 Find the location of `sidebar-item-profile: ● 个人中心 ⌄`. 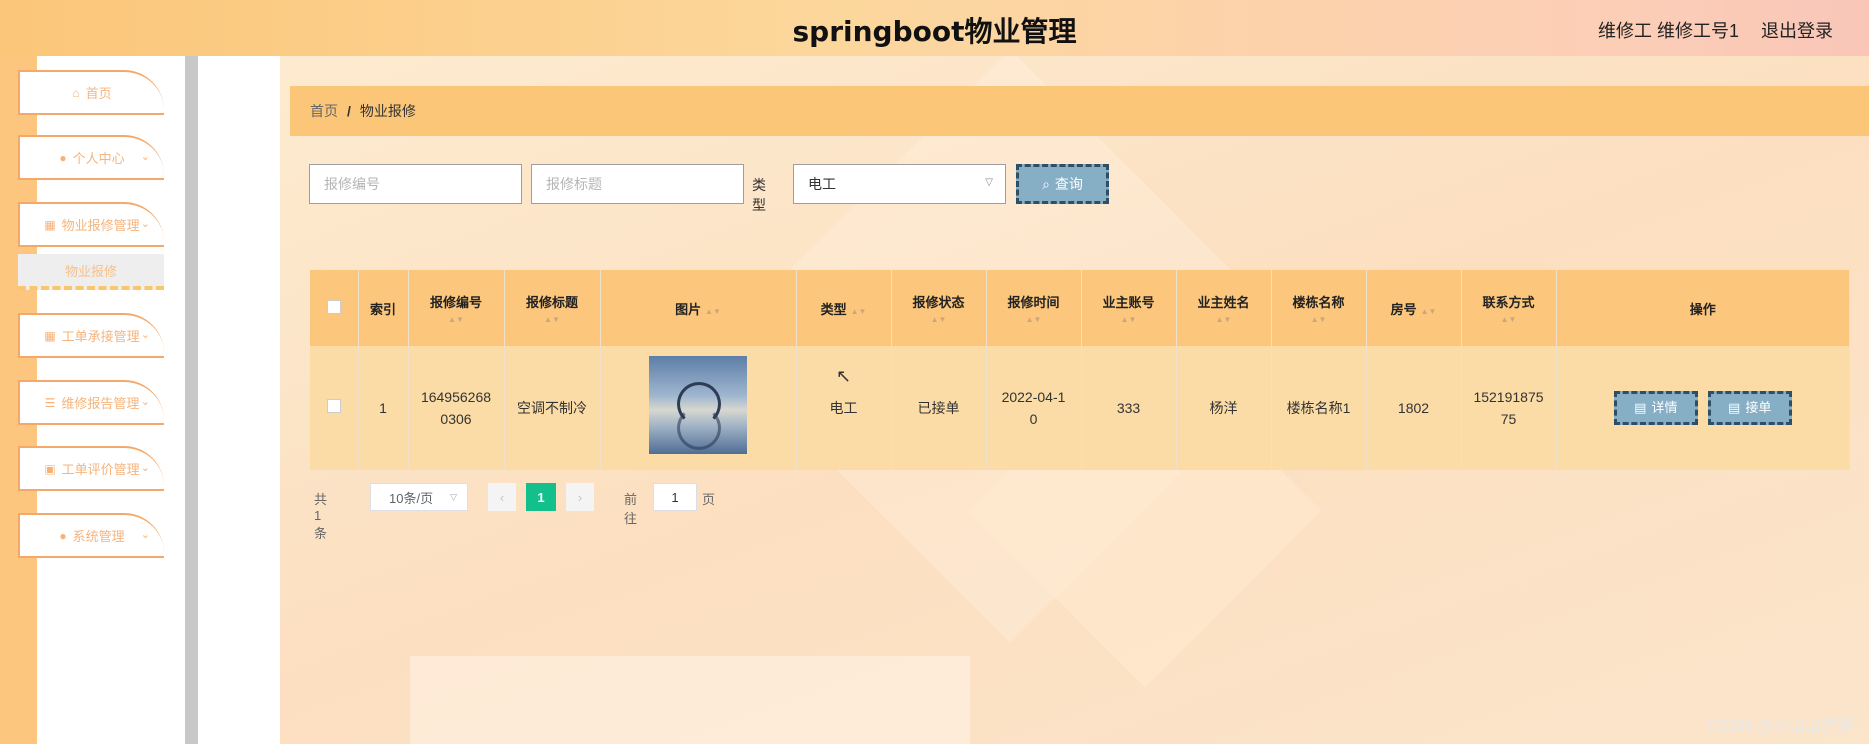

sidebar-item-profile: ● 个人中心 ⌄ is located at coordinates (91, 157).